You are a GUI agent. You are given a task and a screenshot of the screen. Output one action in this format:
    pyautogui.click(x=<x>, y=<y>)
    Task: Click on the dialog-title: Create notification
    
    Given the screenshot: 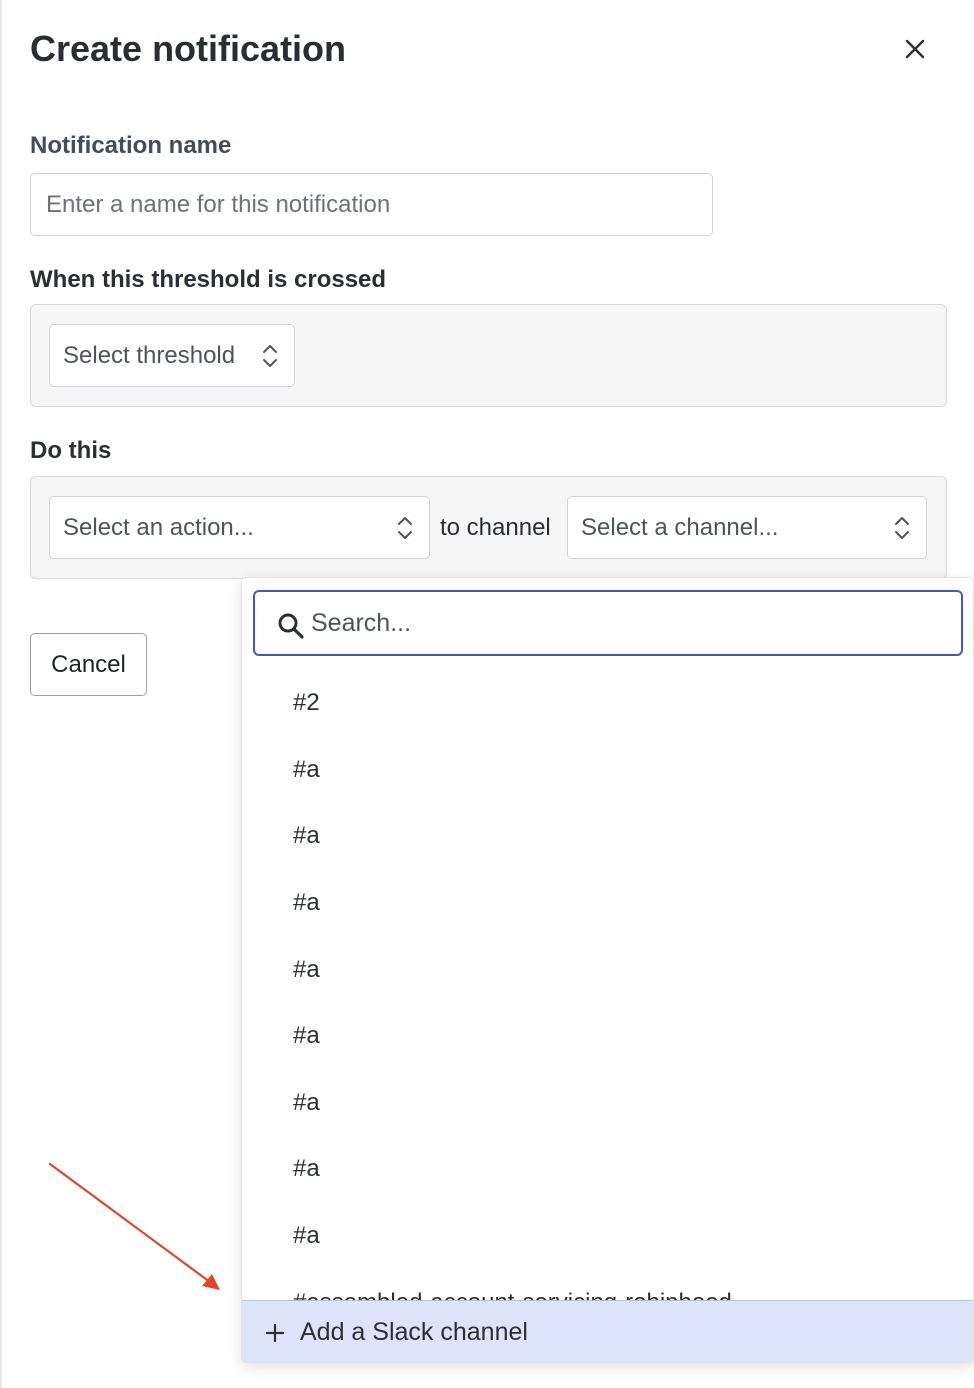 What is the action you would take?
    pyautogui.click(x=188, y=48)
    